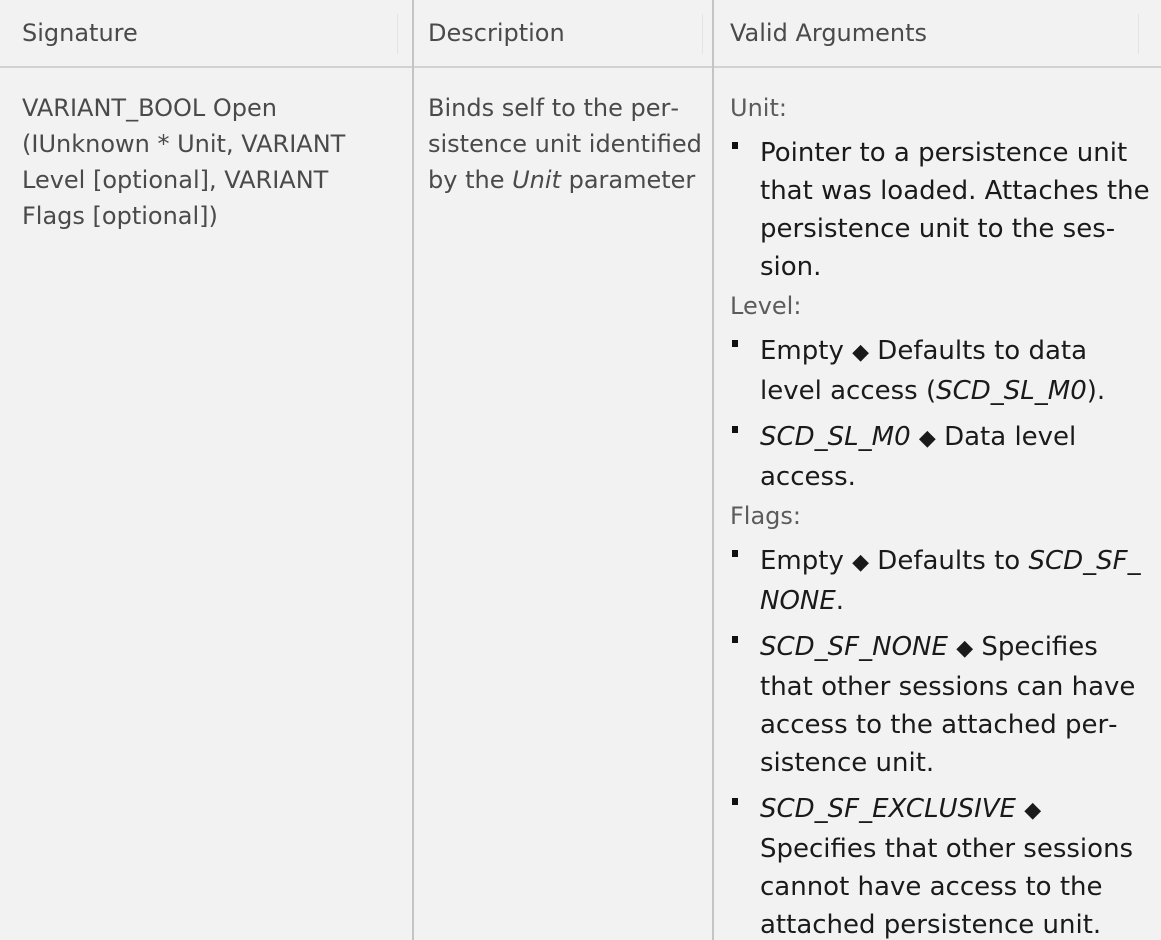 The width and height of the screenshot is (1161, 940). I want to click on header-valid-arguments: Valid Arguments, so click(829, 33).